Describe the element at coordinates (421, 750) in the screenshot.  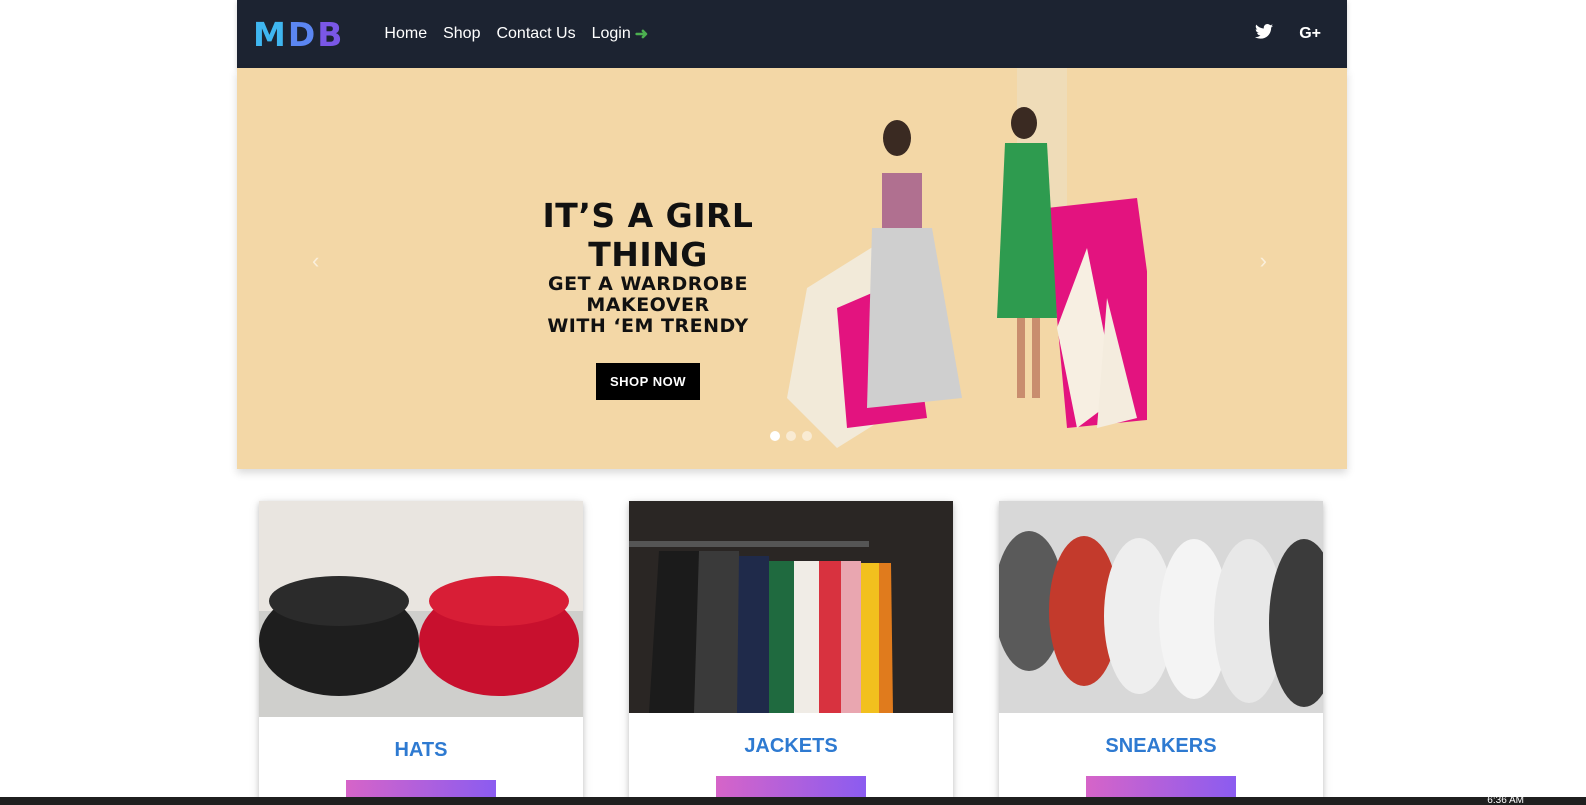
I see `card-title: HATS` at that location.